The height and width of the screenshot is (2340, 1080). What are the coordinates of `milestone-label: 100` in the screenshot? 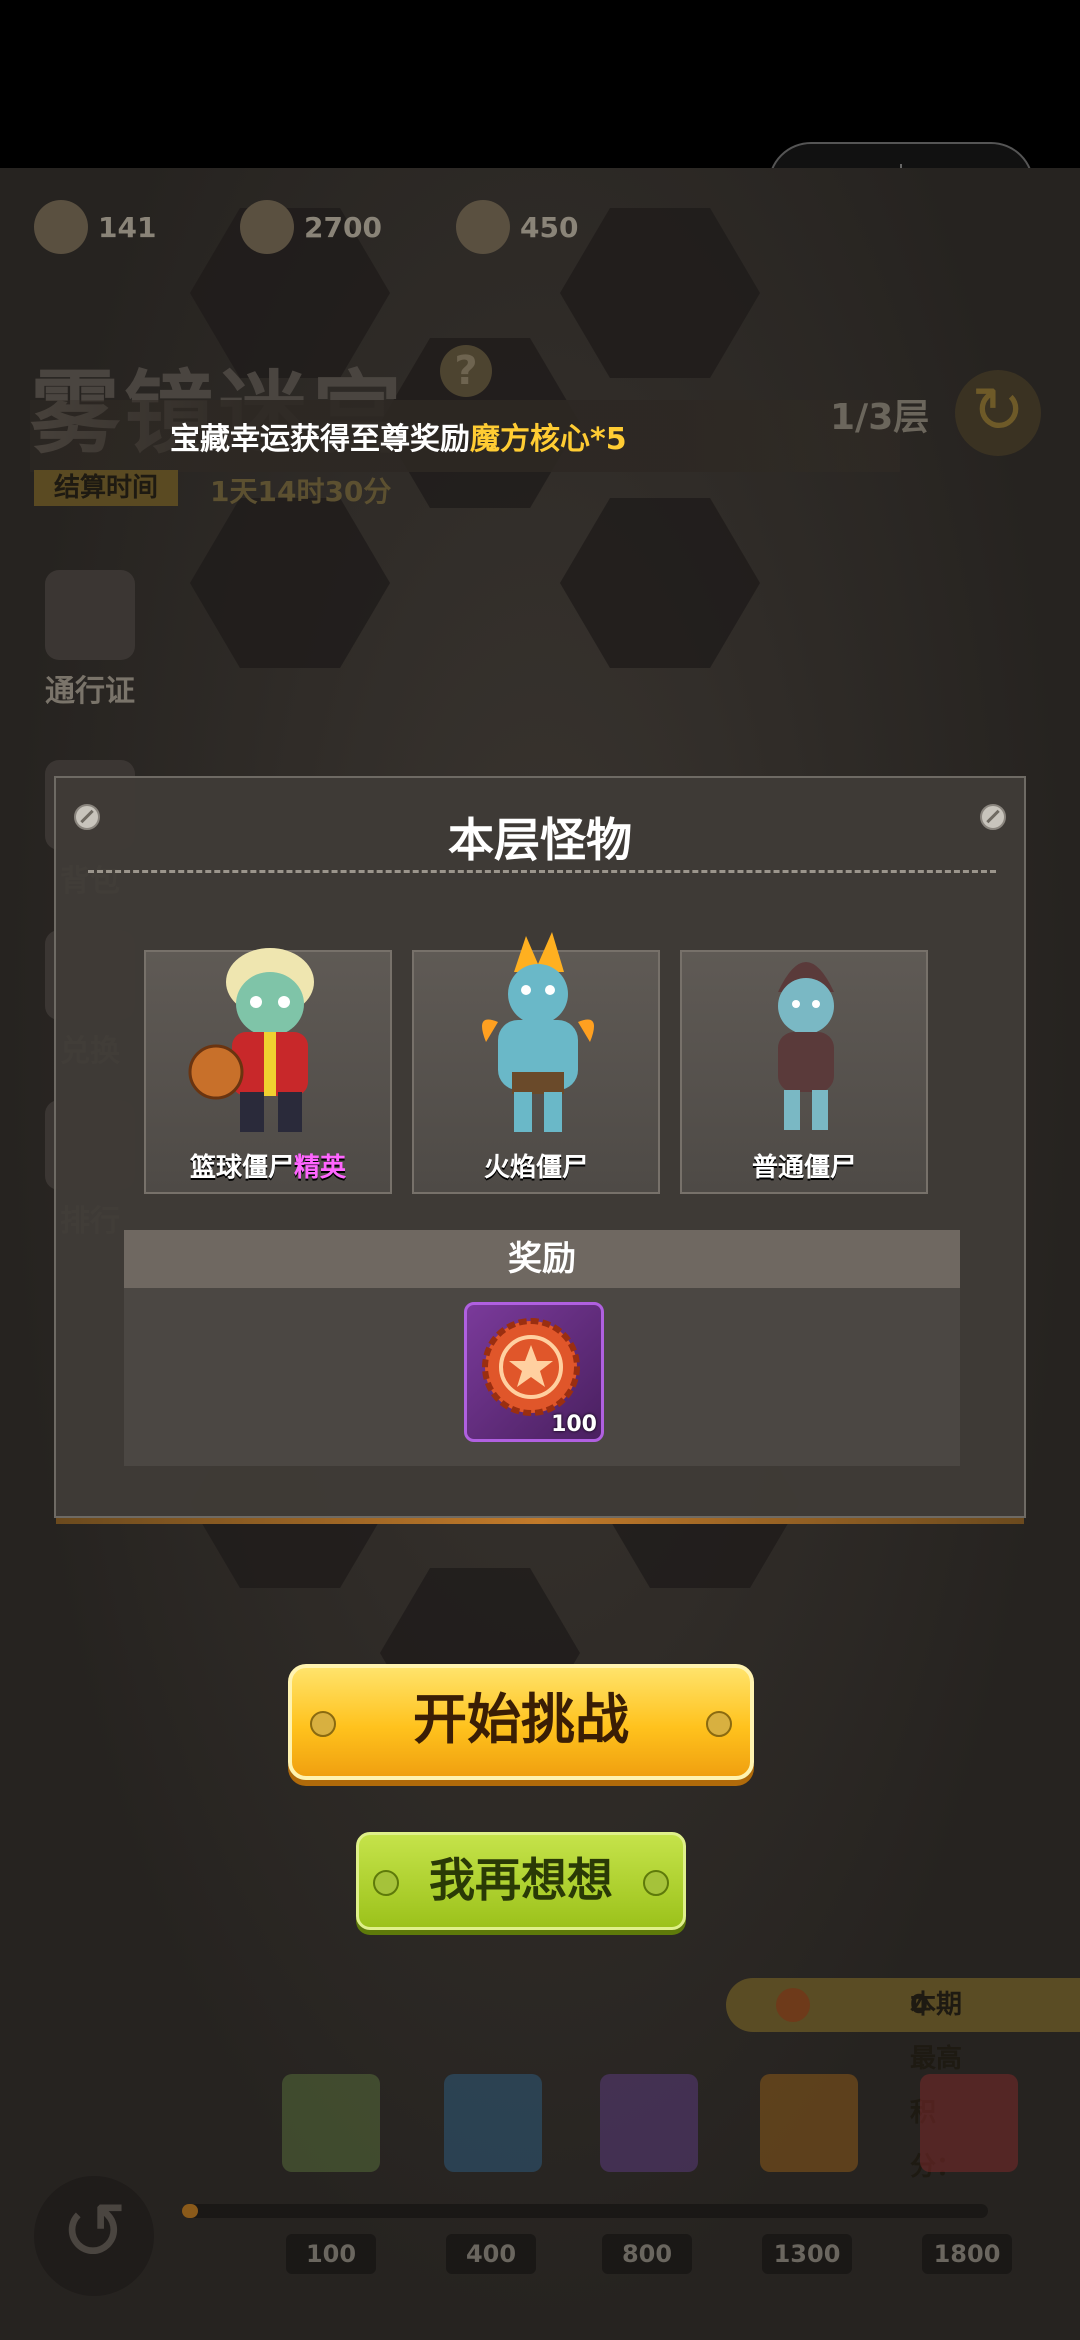 It's located at (331, 2254).